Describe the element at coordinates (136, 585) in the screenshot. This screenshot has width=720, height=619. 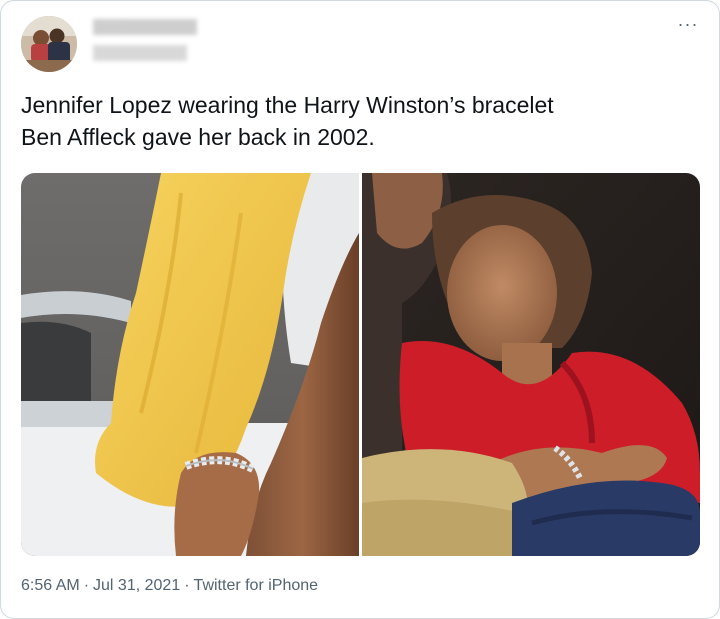
I see `tweet-date: Jul 31, 2021` at that location.